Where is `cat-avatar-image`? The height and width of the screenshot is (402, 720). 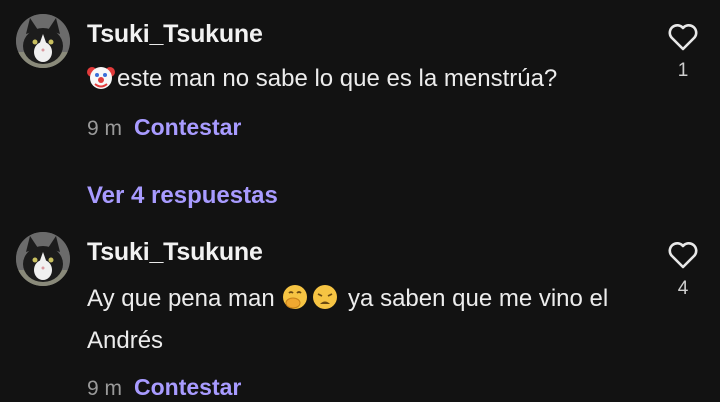 cat-avatar-image is located at coordinates (43, 259).